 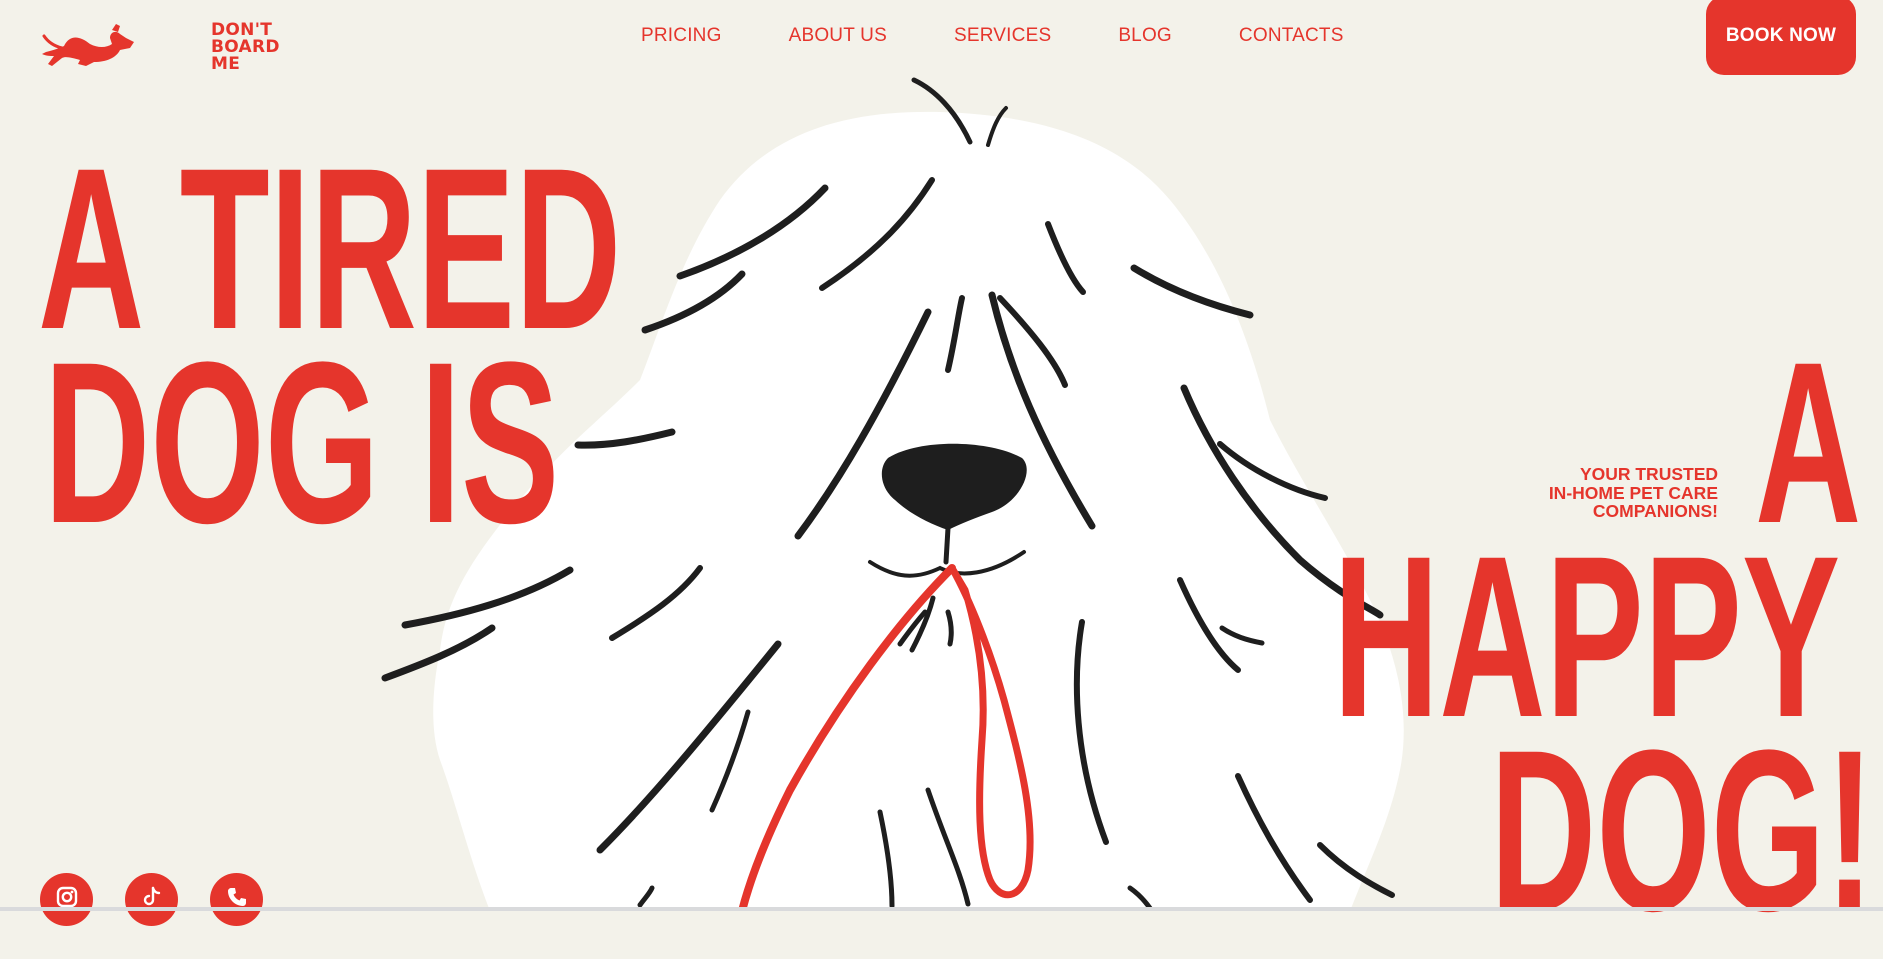 I want to click on tagline-line: IN-HOME PET CARE, so click(x=1633, y=492).